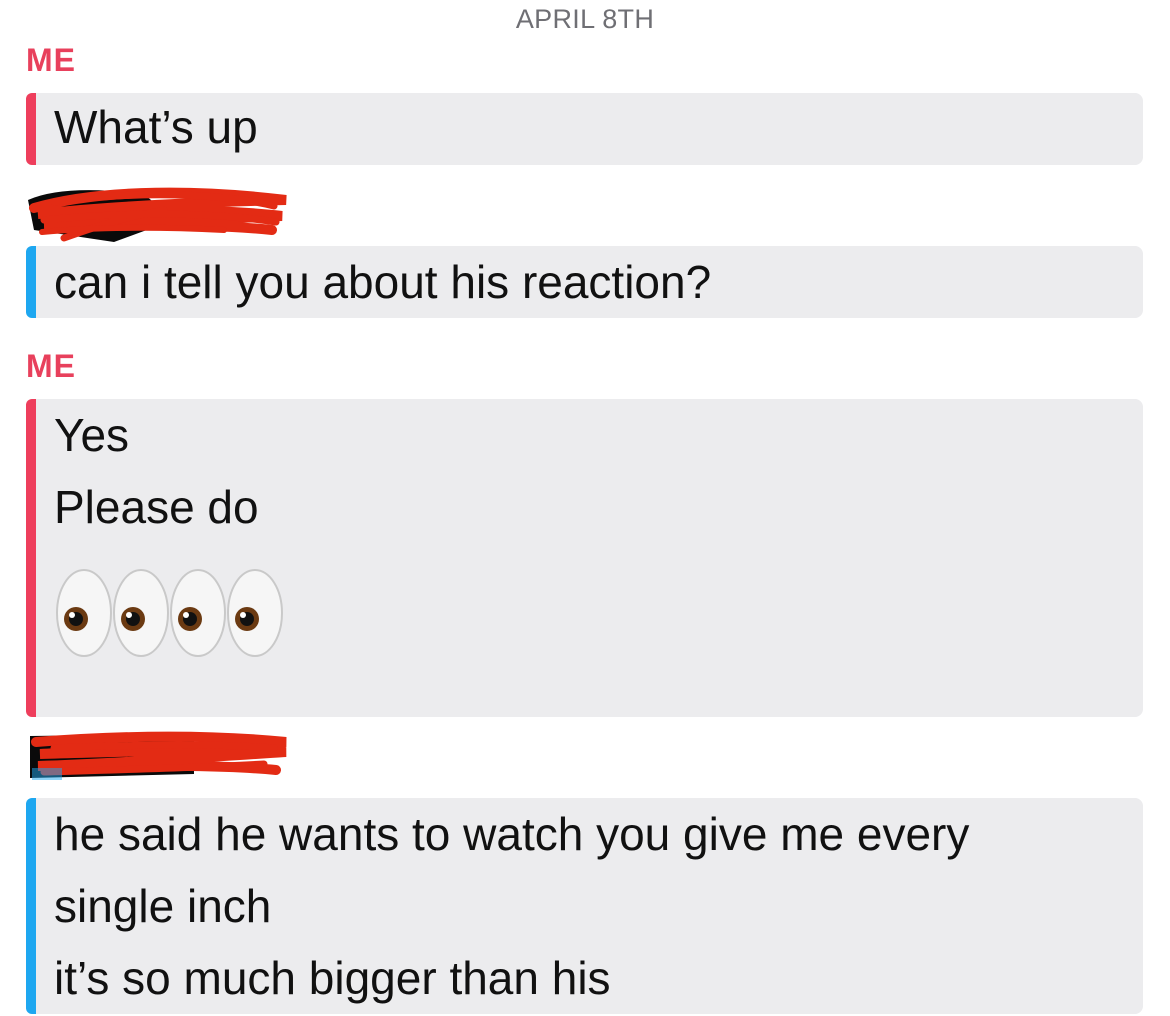 The width and height of the screenshot is (1170, 1016). I want to click on date-header: APRIL 8TH, so click(585, 19).